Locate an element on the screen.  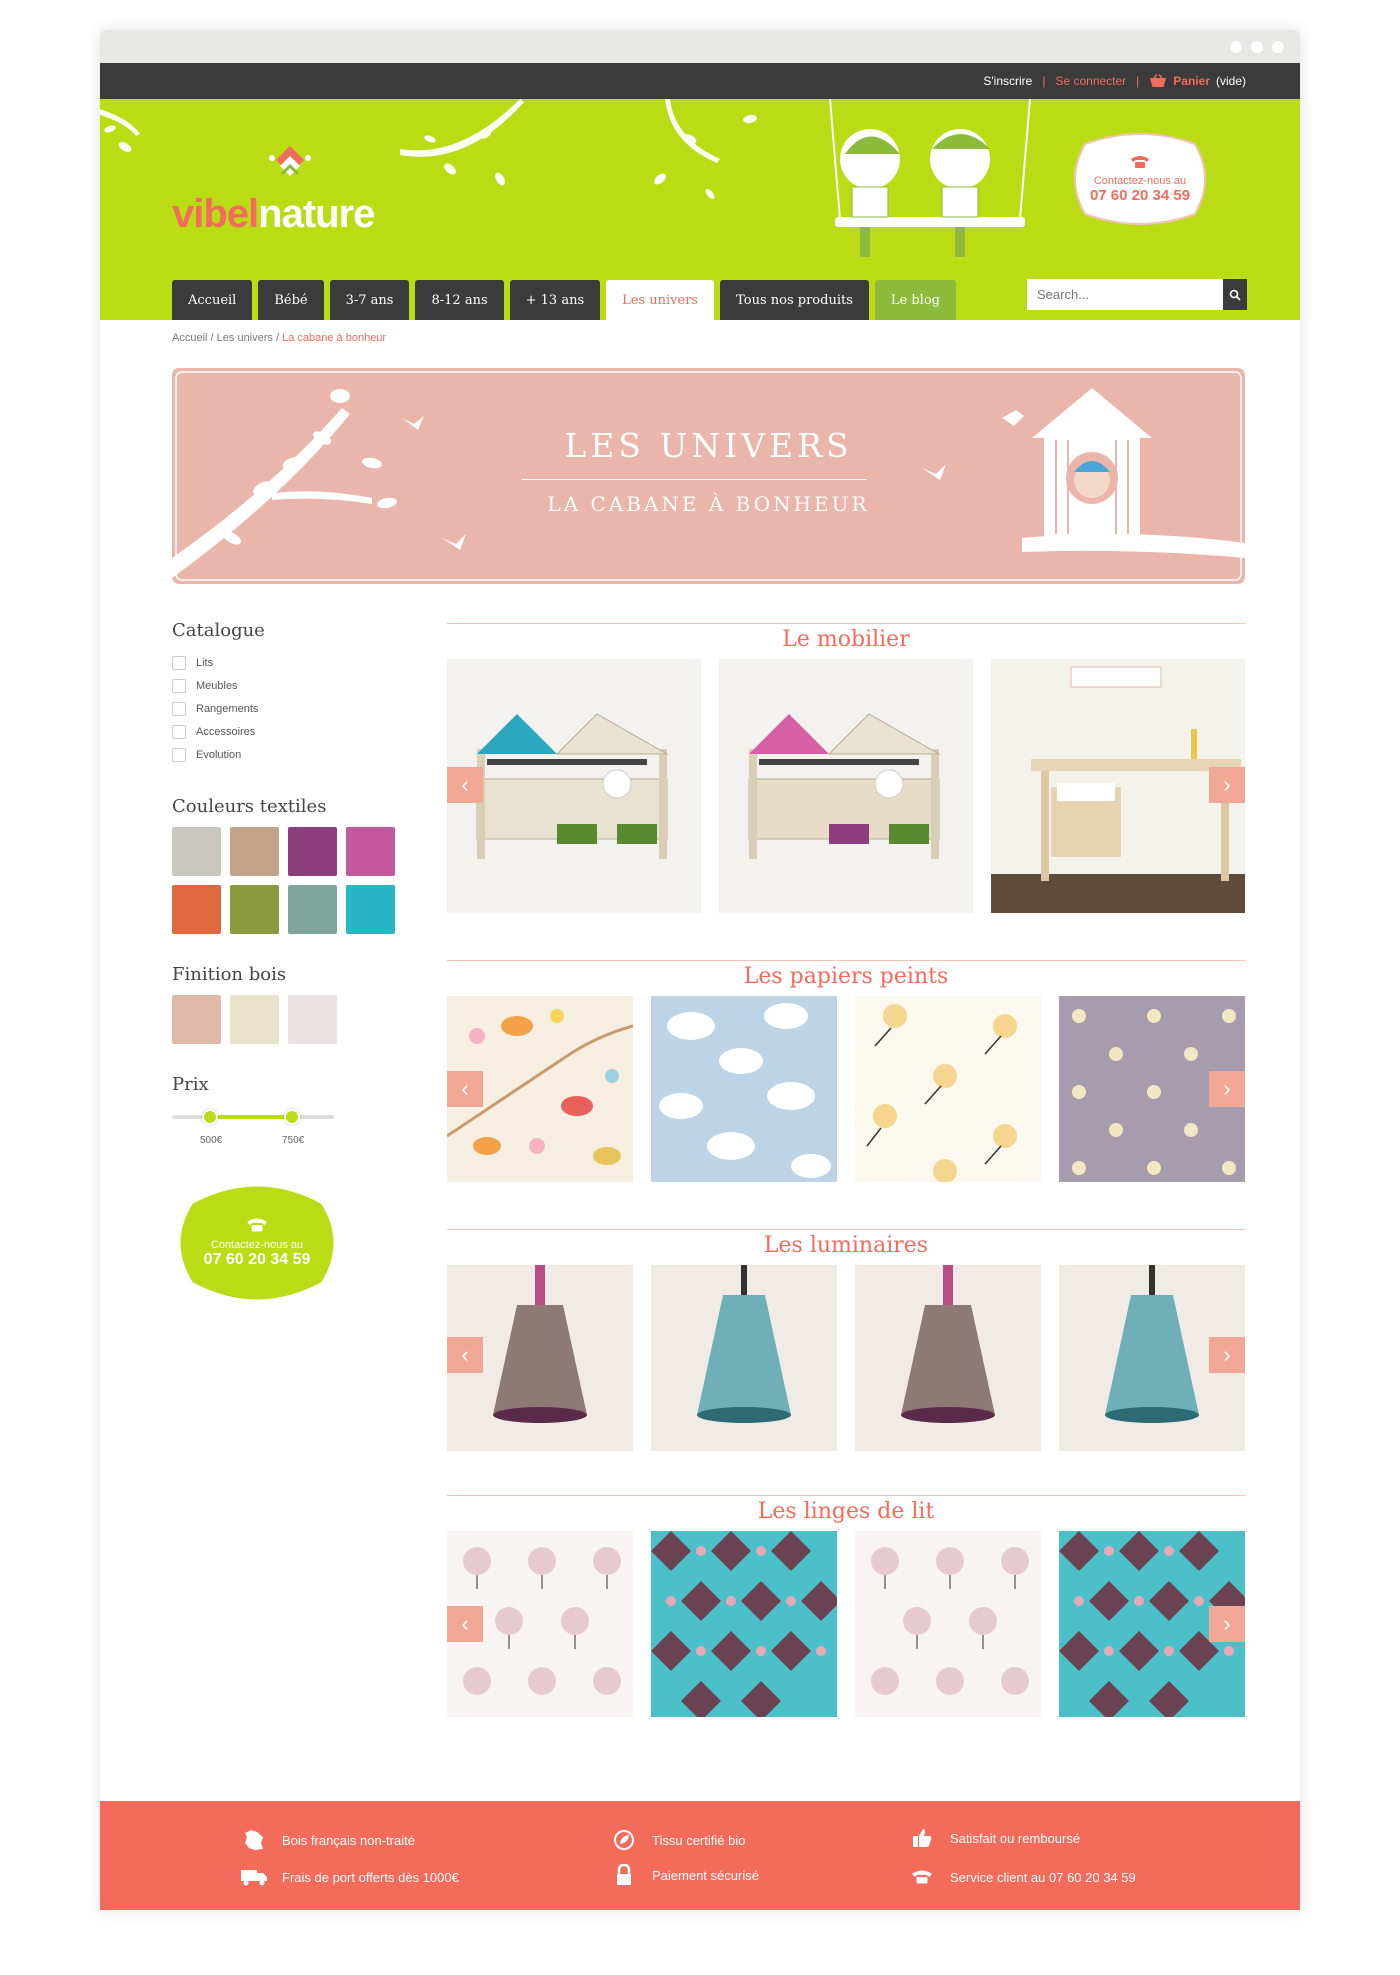
contact-label: Contactez-nous au is located at coordinates (1140, 180).